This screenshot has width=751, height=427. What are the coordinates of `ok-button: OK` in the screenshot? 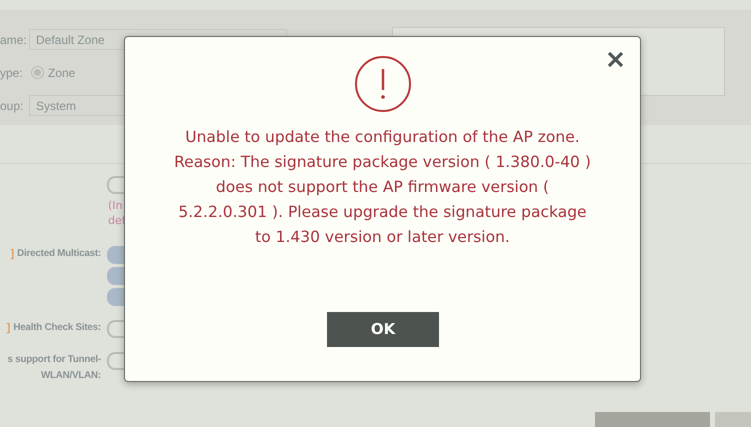 It's located at (383, 329).